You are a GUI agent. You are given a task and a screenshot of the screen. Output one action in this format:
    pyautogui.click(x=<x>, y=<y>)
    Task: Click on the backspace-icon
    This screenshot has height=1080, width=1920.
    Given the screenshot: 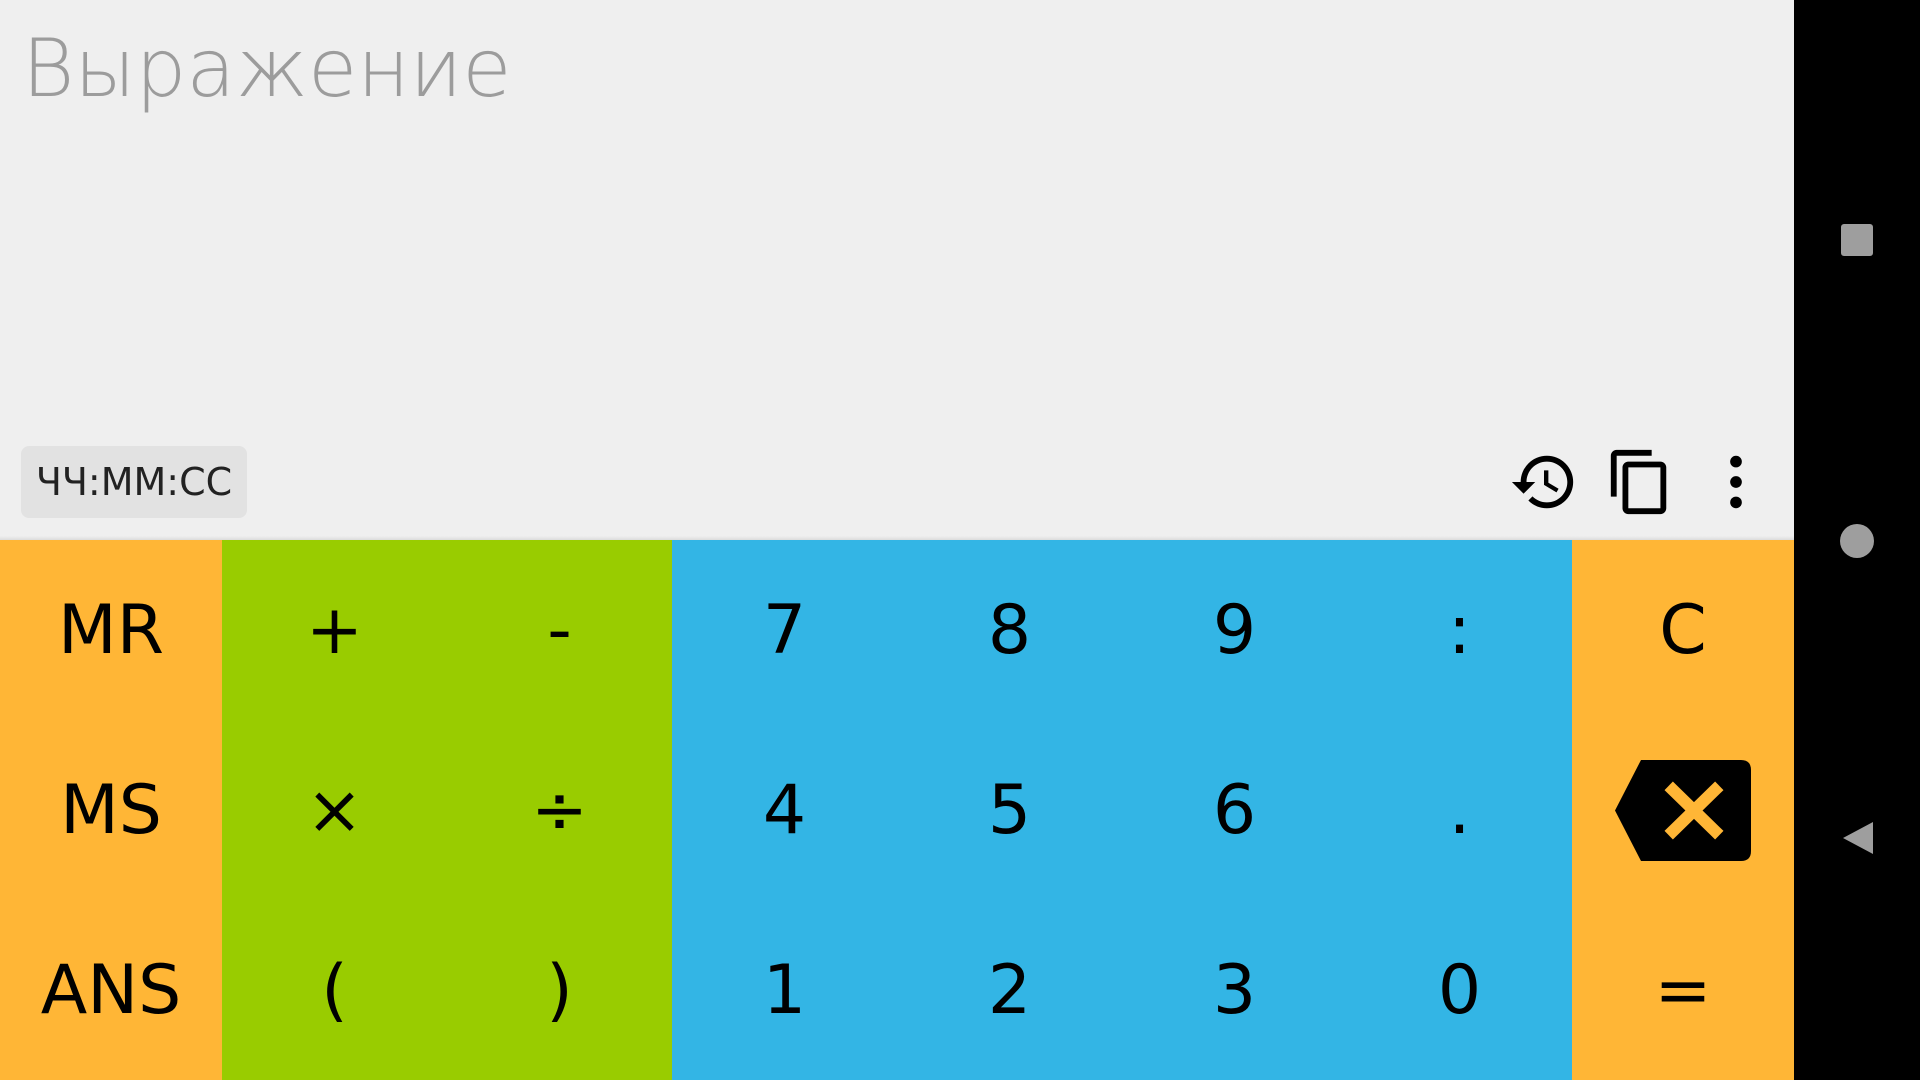 What is the action you would take?
    pyautogui.click(x=1683, y=810)
    